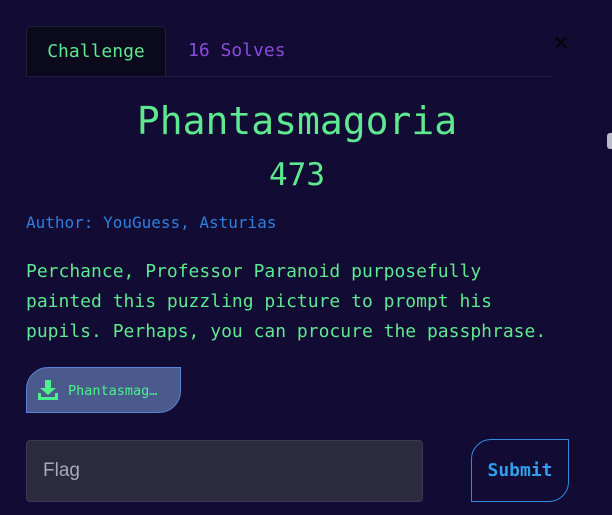 The height and width of the screenshot is (515, 612). Describe the element at coordinates (561, 42) in the screenshot. I see `close-icon: ×` at that location.